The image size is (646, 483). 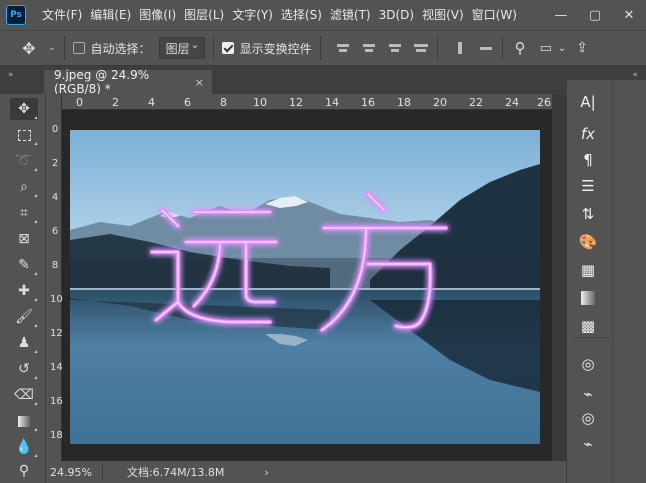 I want to click on zoom-level: 24.95%, so click(x=71, y=472).